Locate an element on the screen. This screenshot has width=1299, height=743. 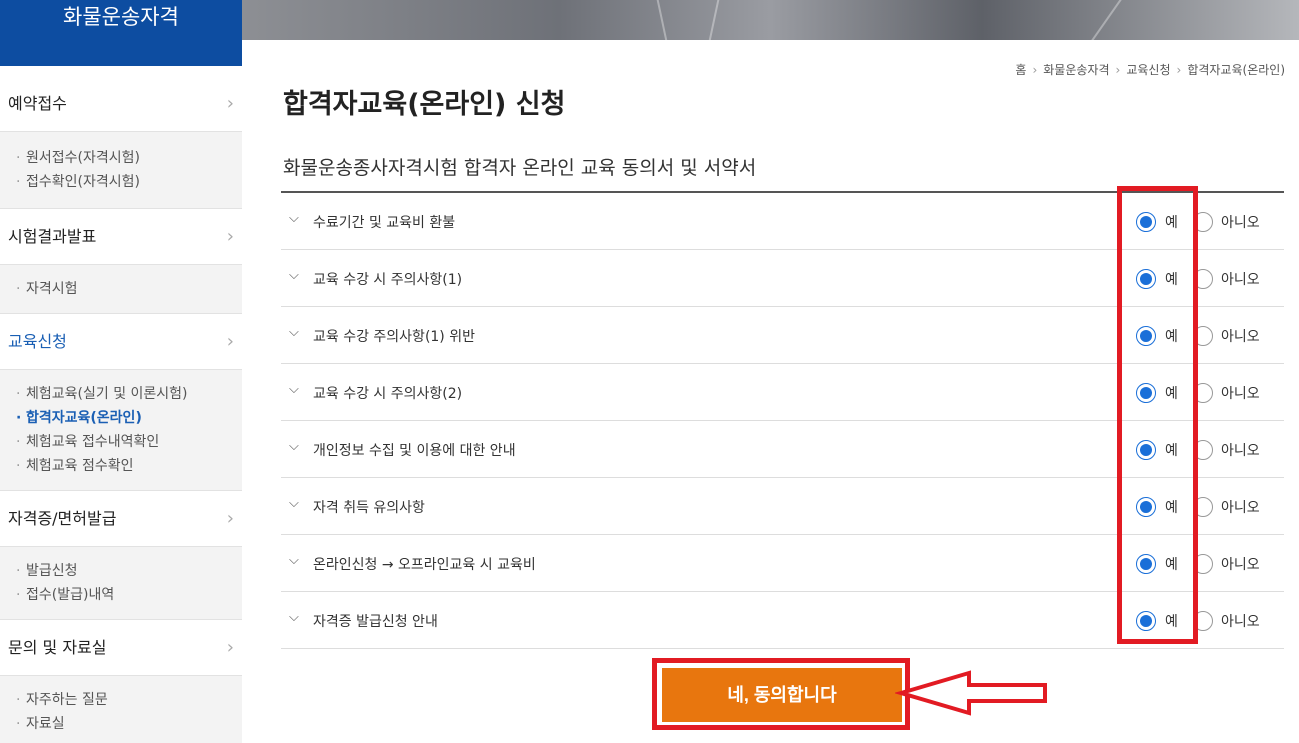
sidebar-subitem-label: 체험교육 점수확인 is located at coordinates (80, 466).